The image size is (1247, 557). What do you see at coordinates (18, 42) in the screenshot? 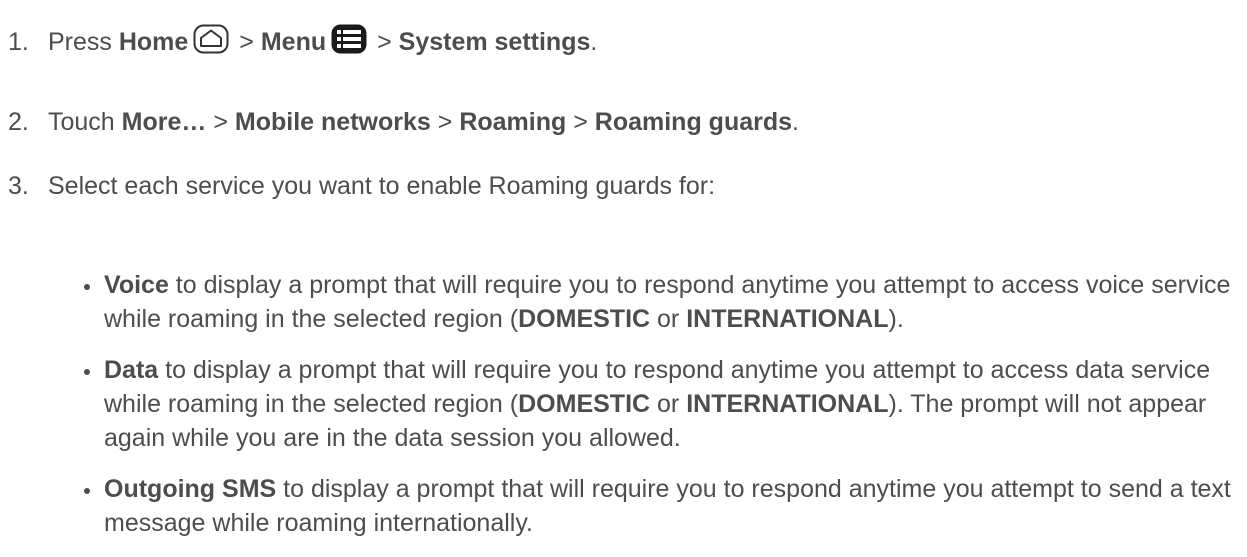
I see `step-number: 1.` at bounding box center [18, 42].